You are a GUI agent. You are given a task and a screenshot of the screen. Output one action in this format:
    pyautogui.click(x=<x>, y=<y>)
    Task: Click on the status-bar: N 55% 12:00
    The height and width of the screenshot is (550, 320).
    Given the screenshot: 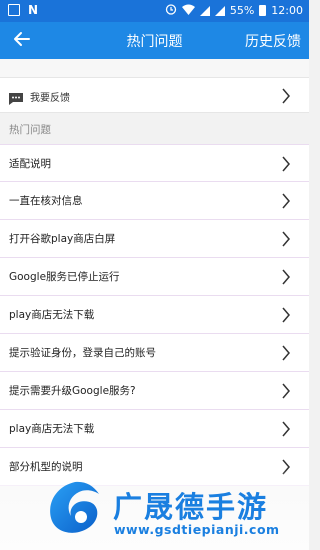 What is the action you would take?
    pyautogui.click(x=154, y=11)
    